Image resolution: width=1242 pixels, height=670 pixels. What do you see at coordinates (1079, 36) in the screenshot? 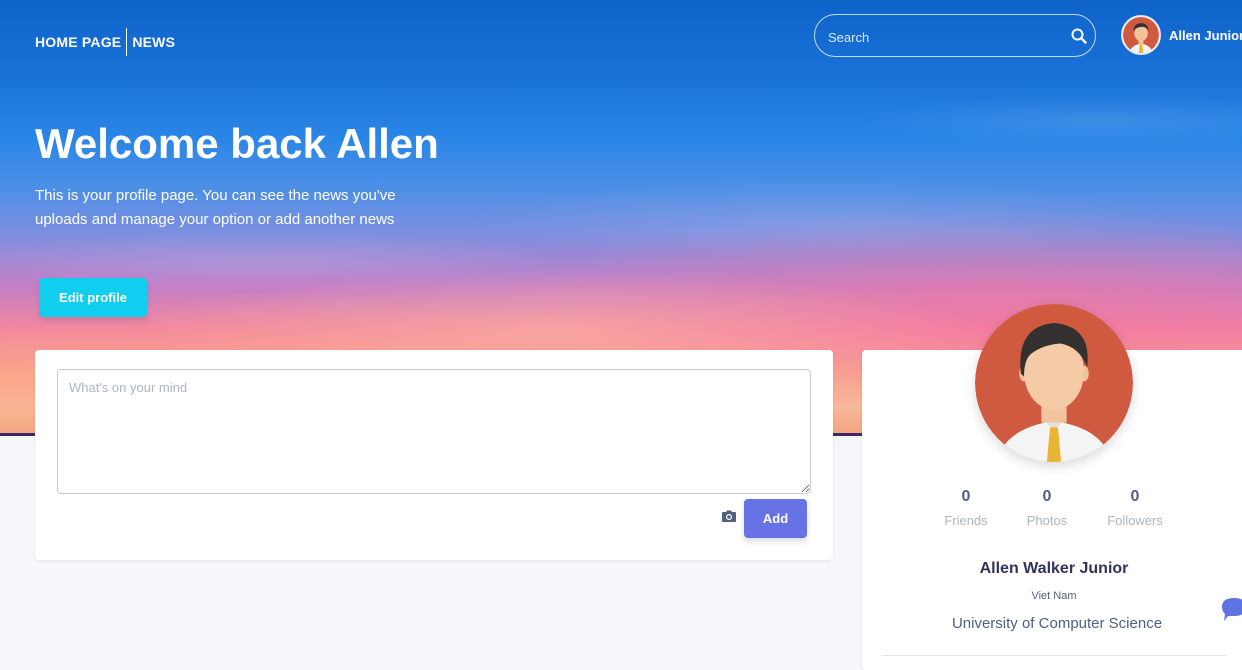
I see `search-icon` at bounding box center [1079, 36].